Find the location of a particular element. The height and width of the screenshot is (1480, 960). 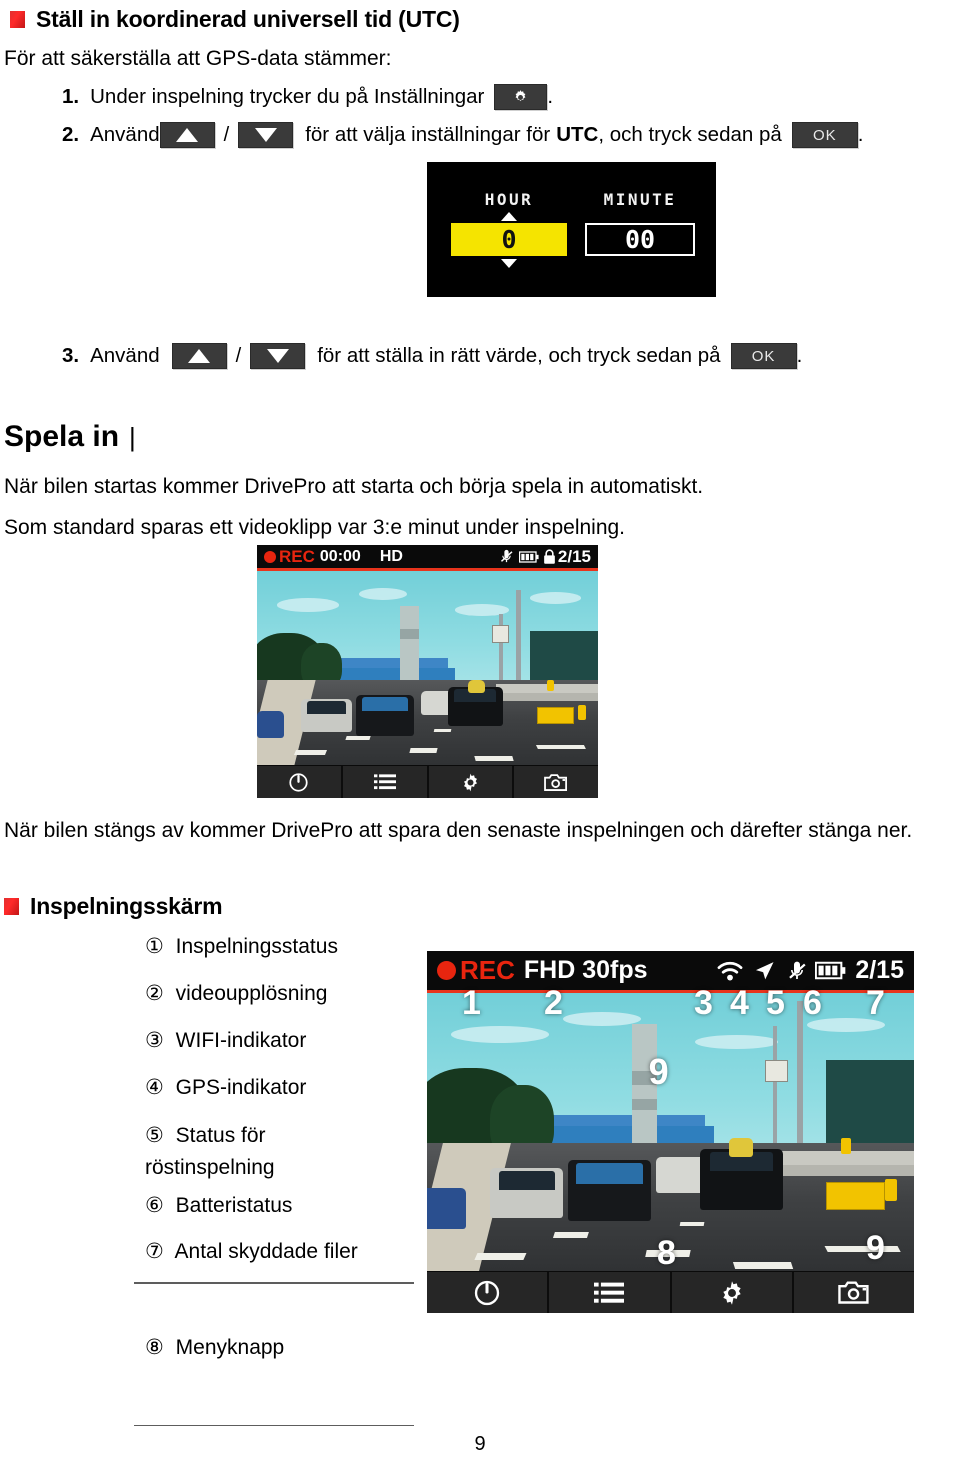

wifi-icon is located at coordinates (730, 970).